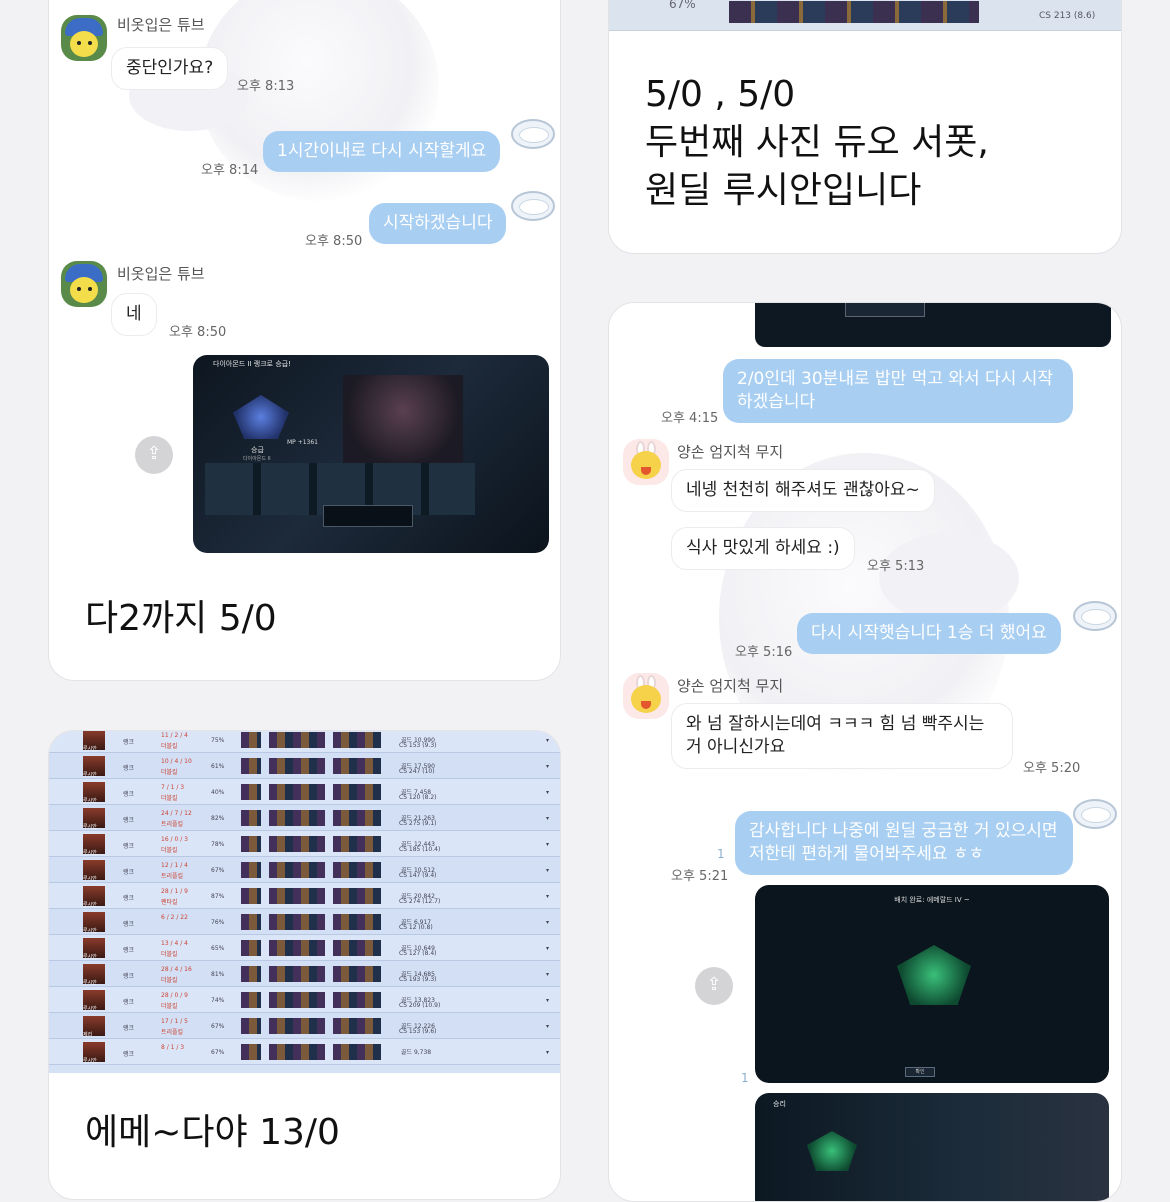 The image size is (1170, 1202). I want to click on cs-value: CS 147 (9.4), so click(418, 875).